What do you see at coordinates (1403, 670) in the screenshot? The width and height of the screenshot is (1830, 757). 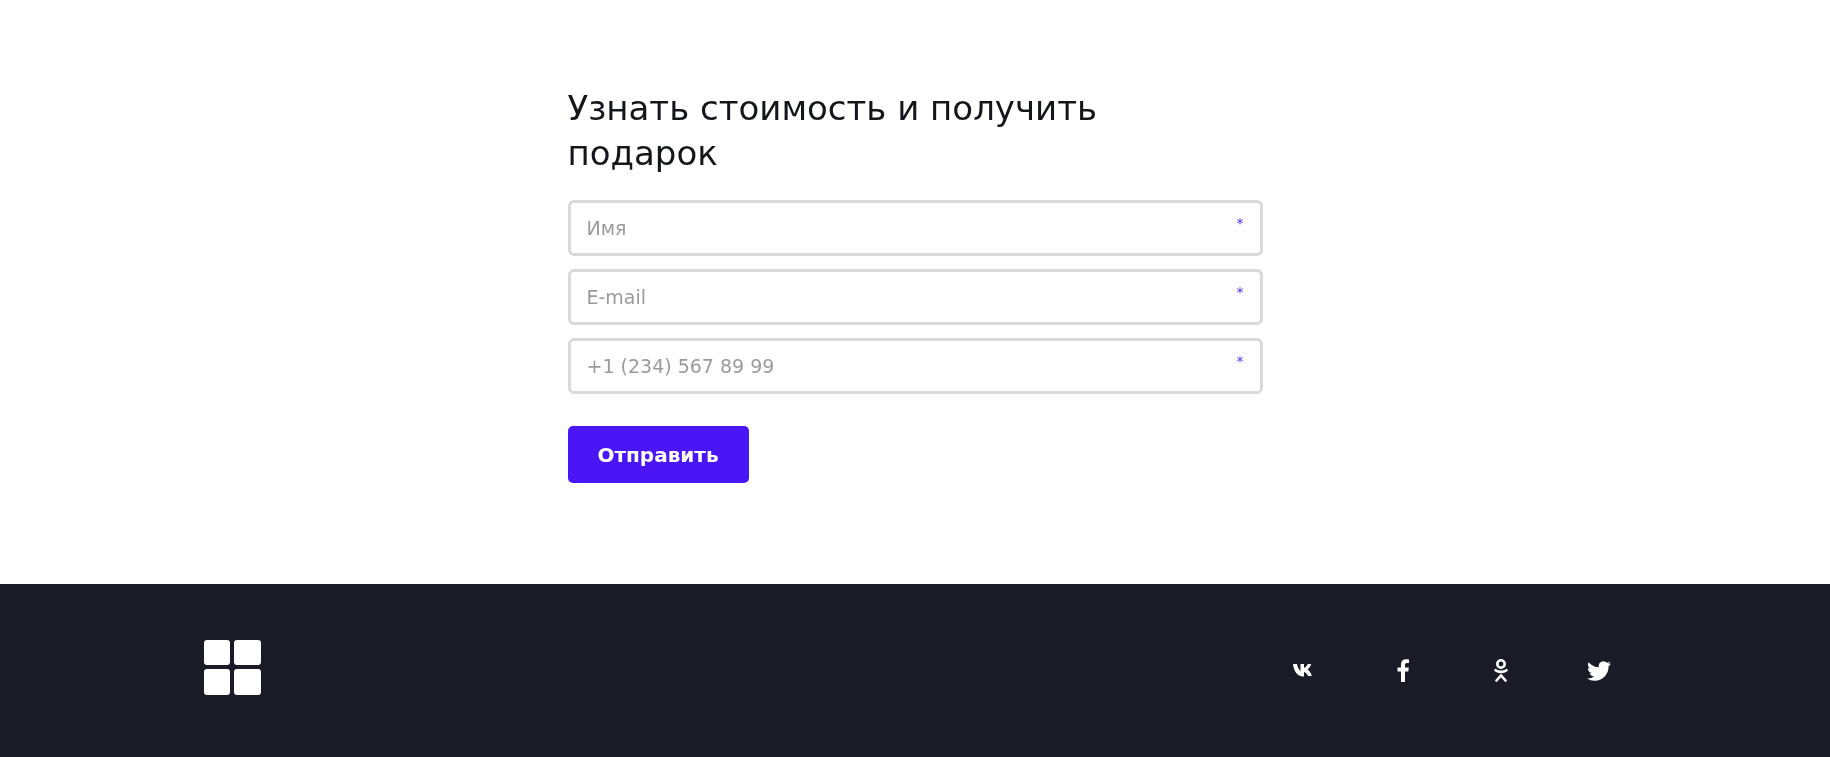 I see `facebook-icon` at bounding box center [1403, 670].